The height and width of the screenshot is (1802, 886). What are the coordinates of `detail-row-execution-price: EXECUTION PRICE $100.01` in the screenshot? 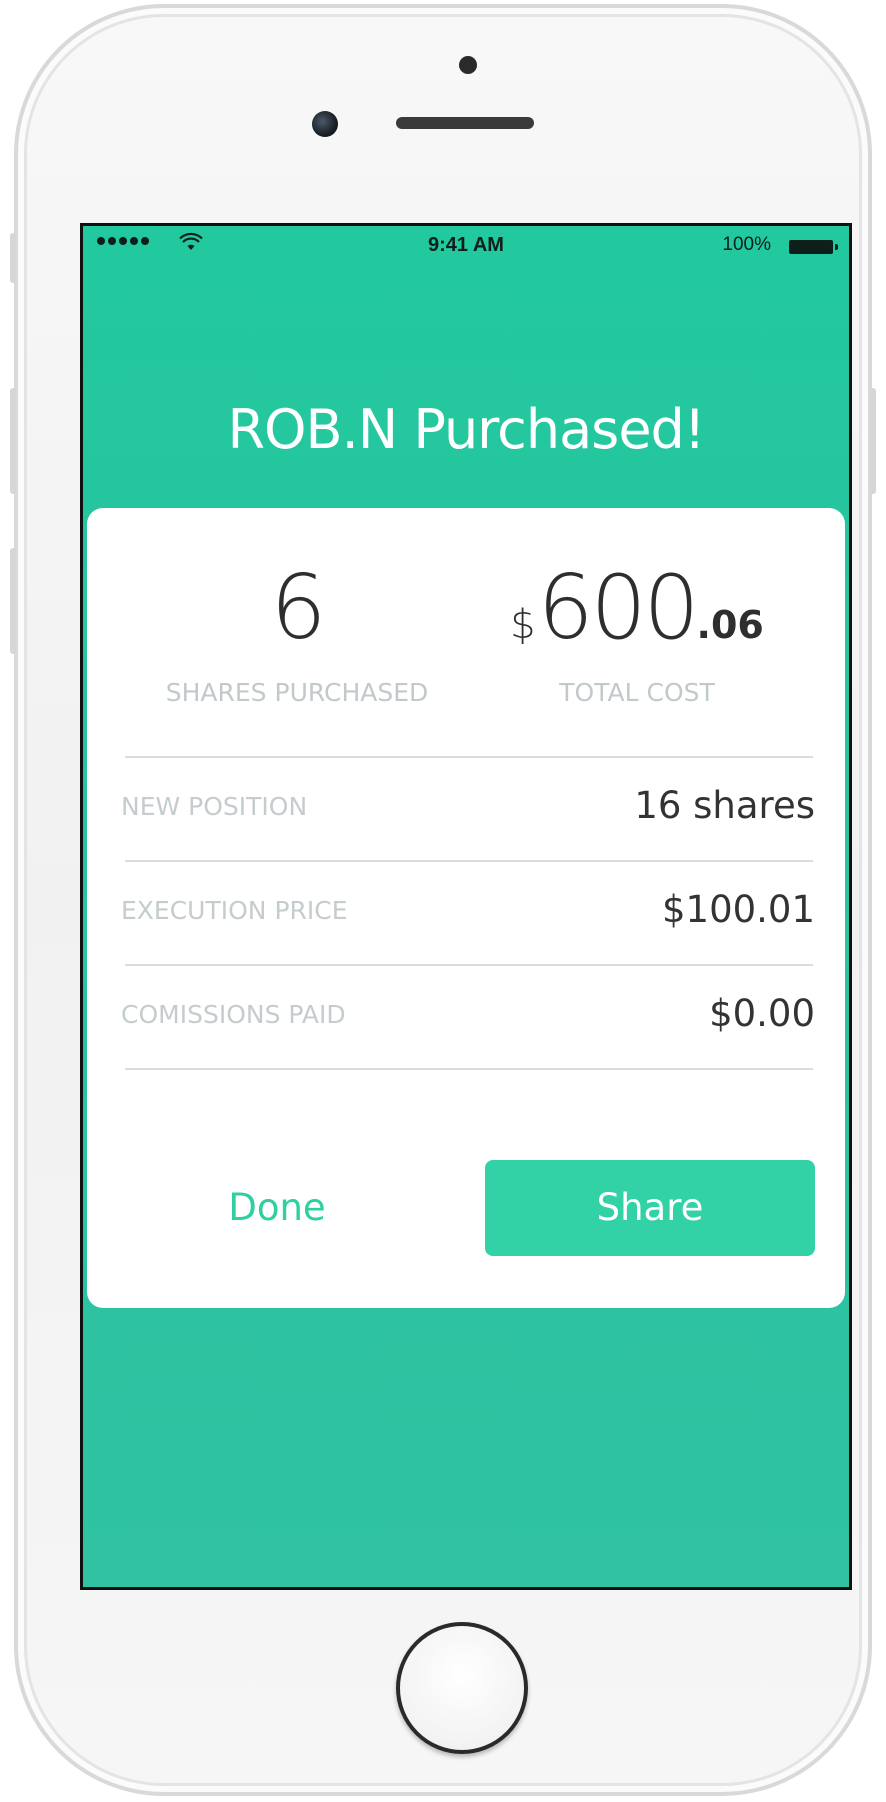 It's located at (468, 913).